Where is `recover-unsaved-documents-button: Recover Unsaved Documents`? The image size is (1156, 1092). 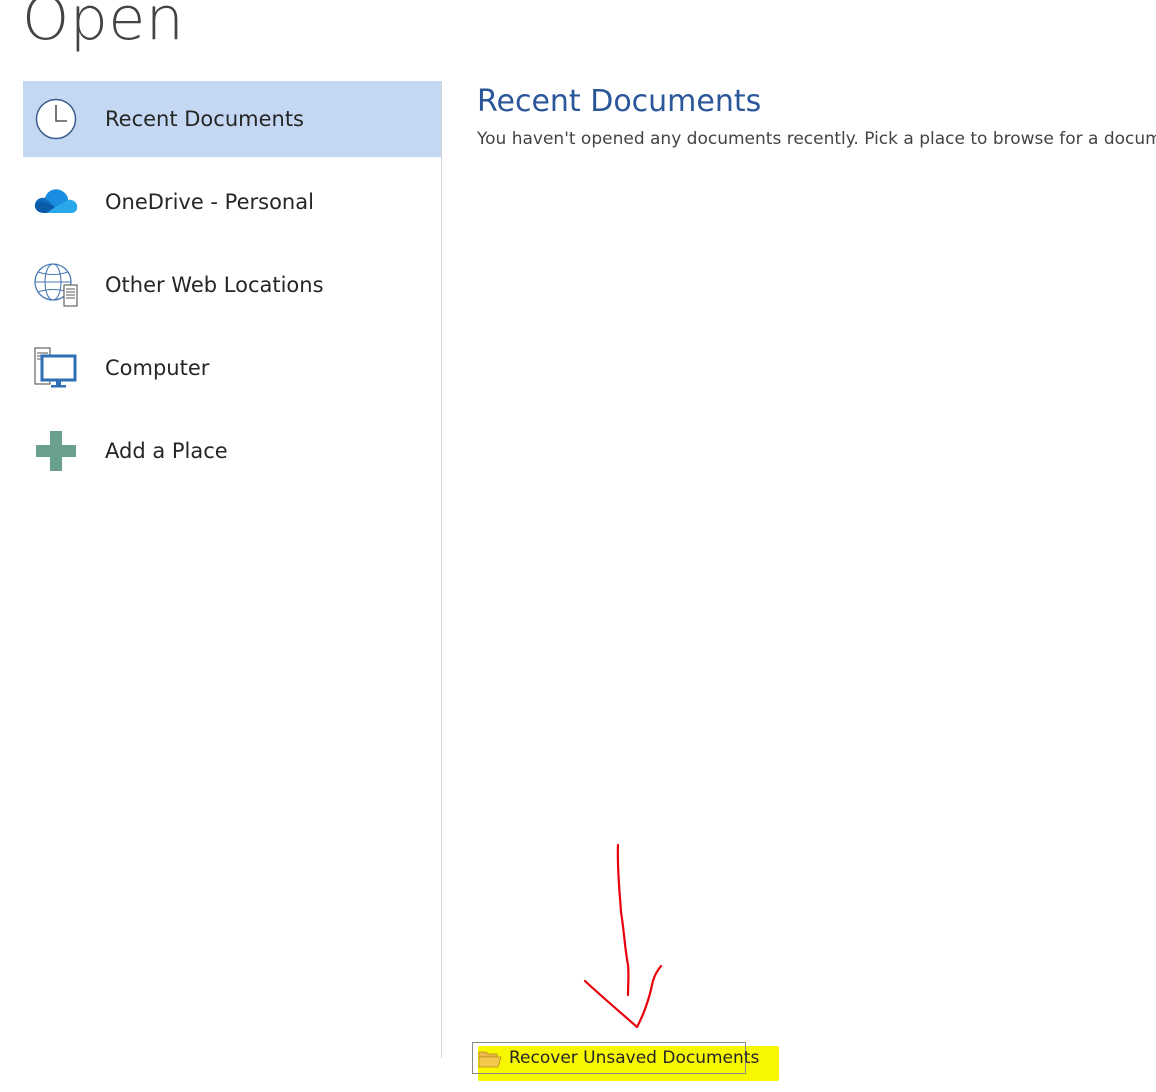
recover-unsaved-documents-button: Recover Unsaved Documents is located at coordinates (615, 1058).